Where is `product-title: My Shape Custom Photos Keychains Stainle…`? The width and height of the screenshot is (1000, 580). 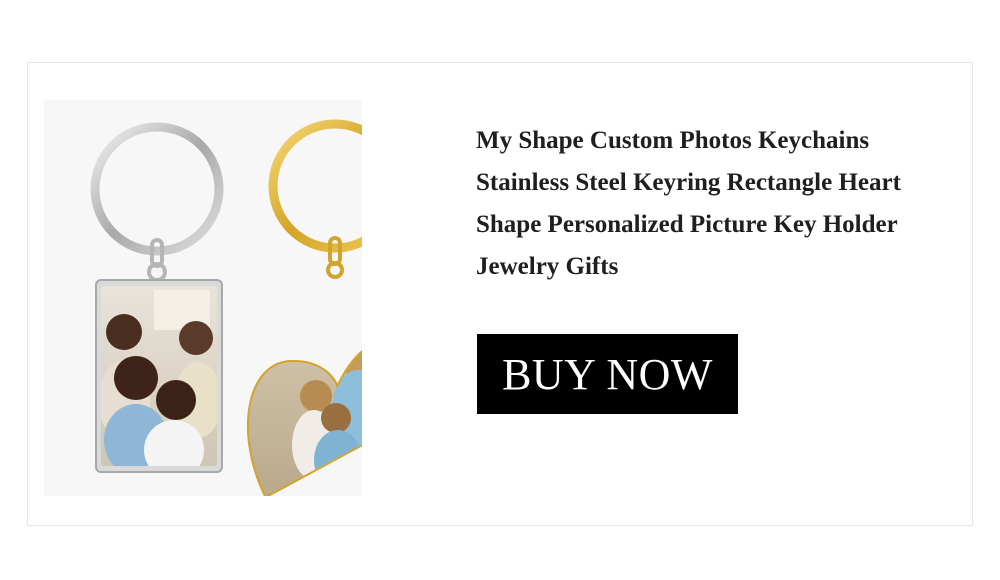
product-title: My Shape Custom Photos Keychains Stainle… is located at coordinates (688, 203).